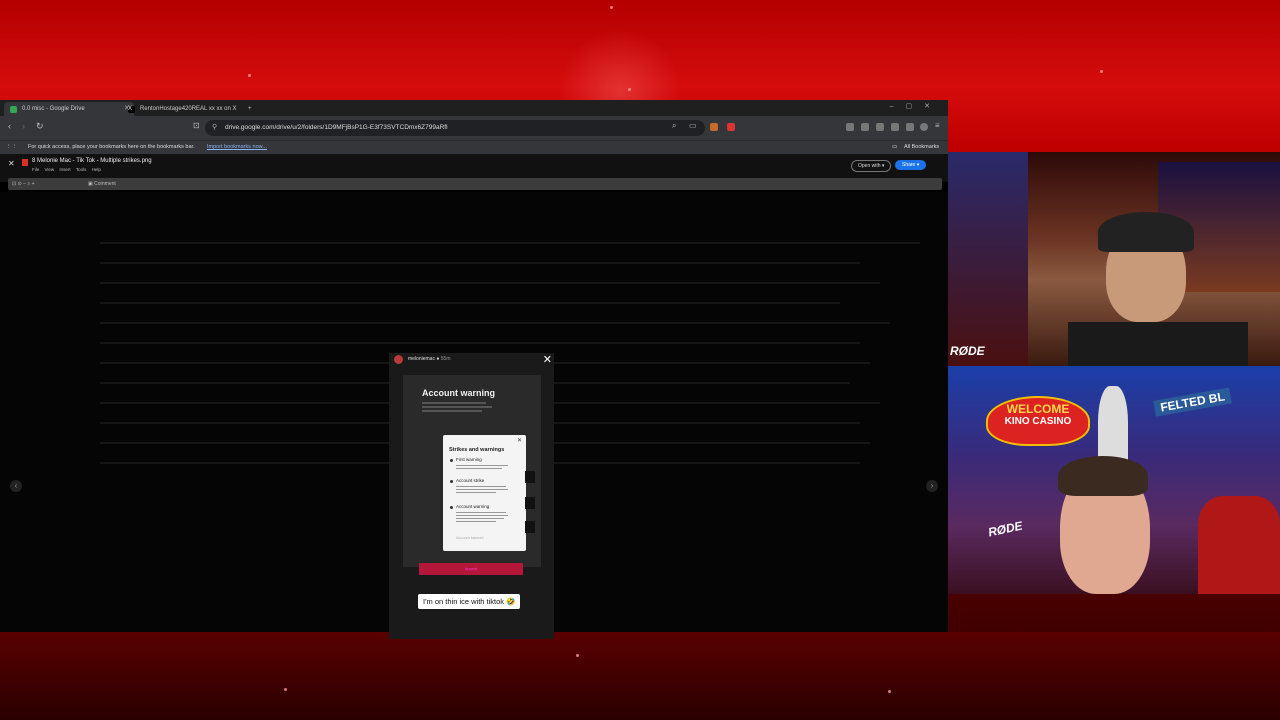 This screenshot has width=1280, height=720. I want to click on tab-label: 0.0 misc - Google Drive, so click(53, 109).